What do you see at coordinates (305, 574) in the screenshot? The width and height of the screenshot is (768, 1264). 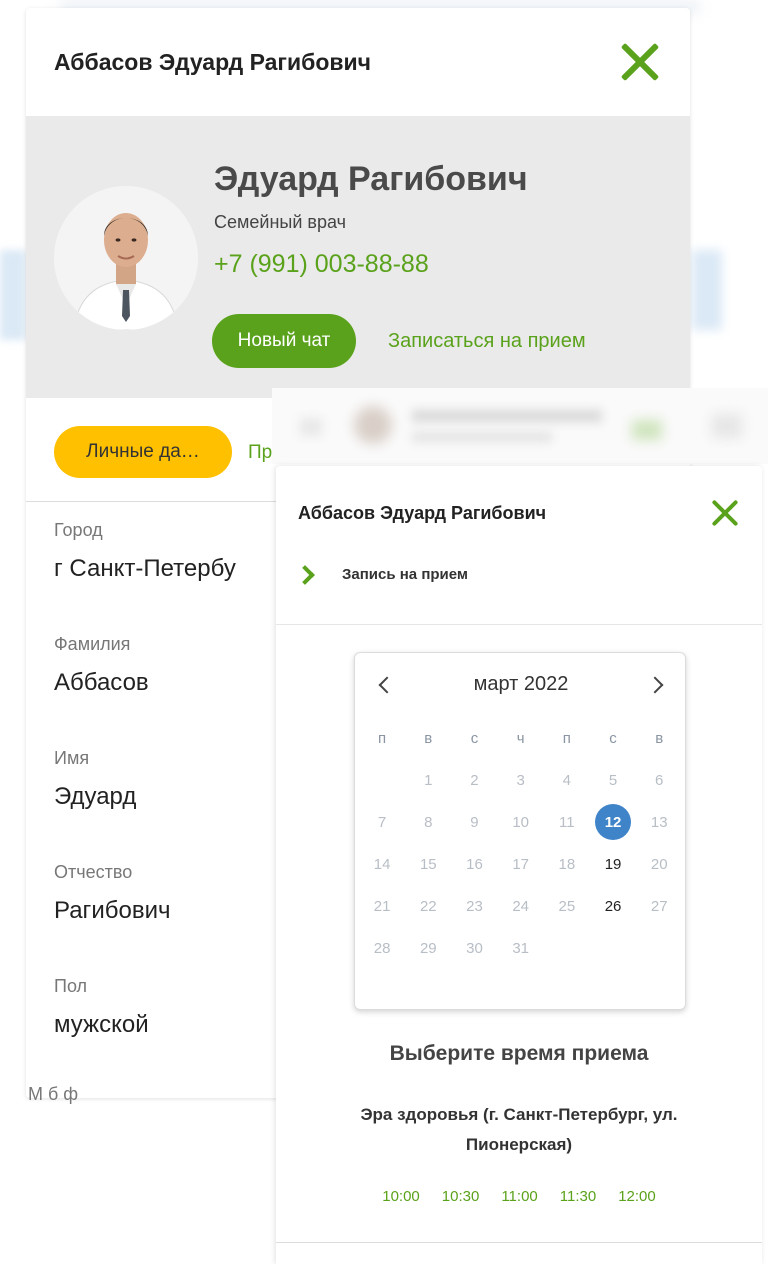 I see `chevron-right-icon` at bounding box center [305, 574].